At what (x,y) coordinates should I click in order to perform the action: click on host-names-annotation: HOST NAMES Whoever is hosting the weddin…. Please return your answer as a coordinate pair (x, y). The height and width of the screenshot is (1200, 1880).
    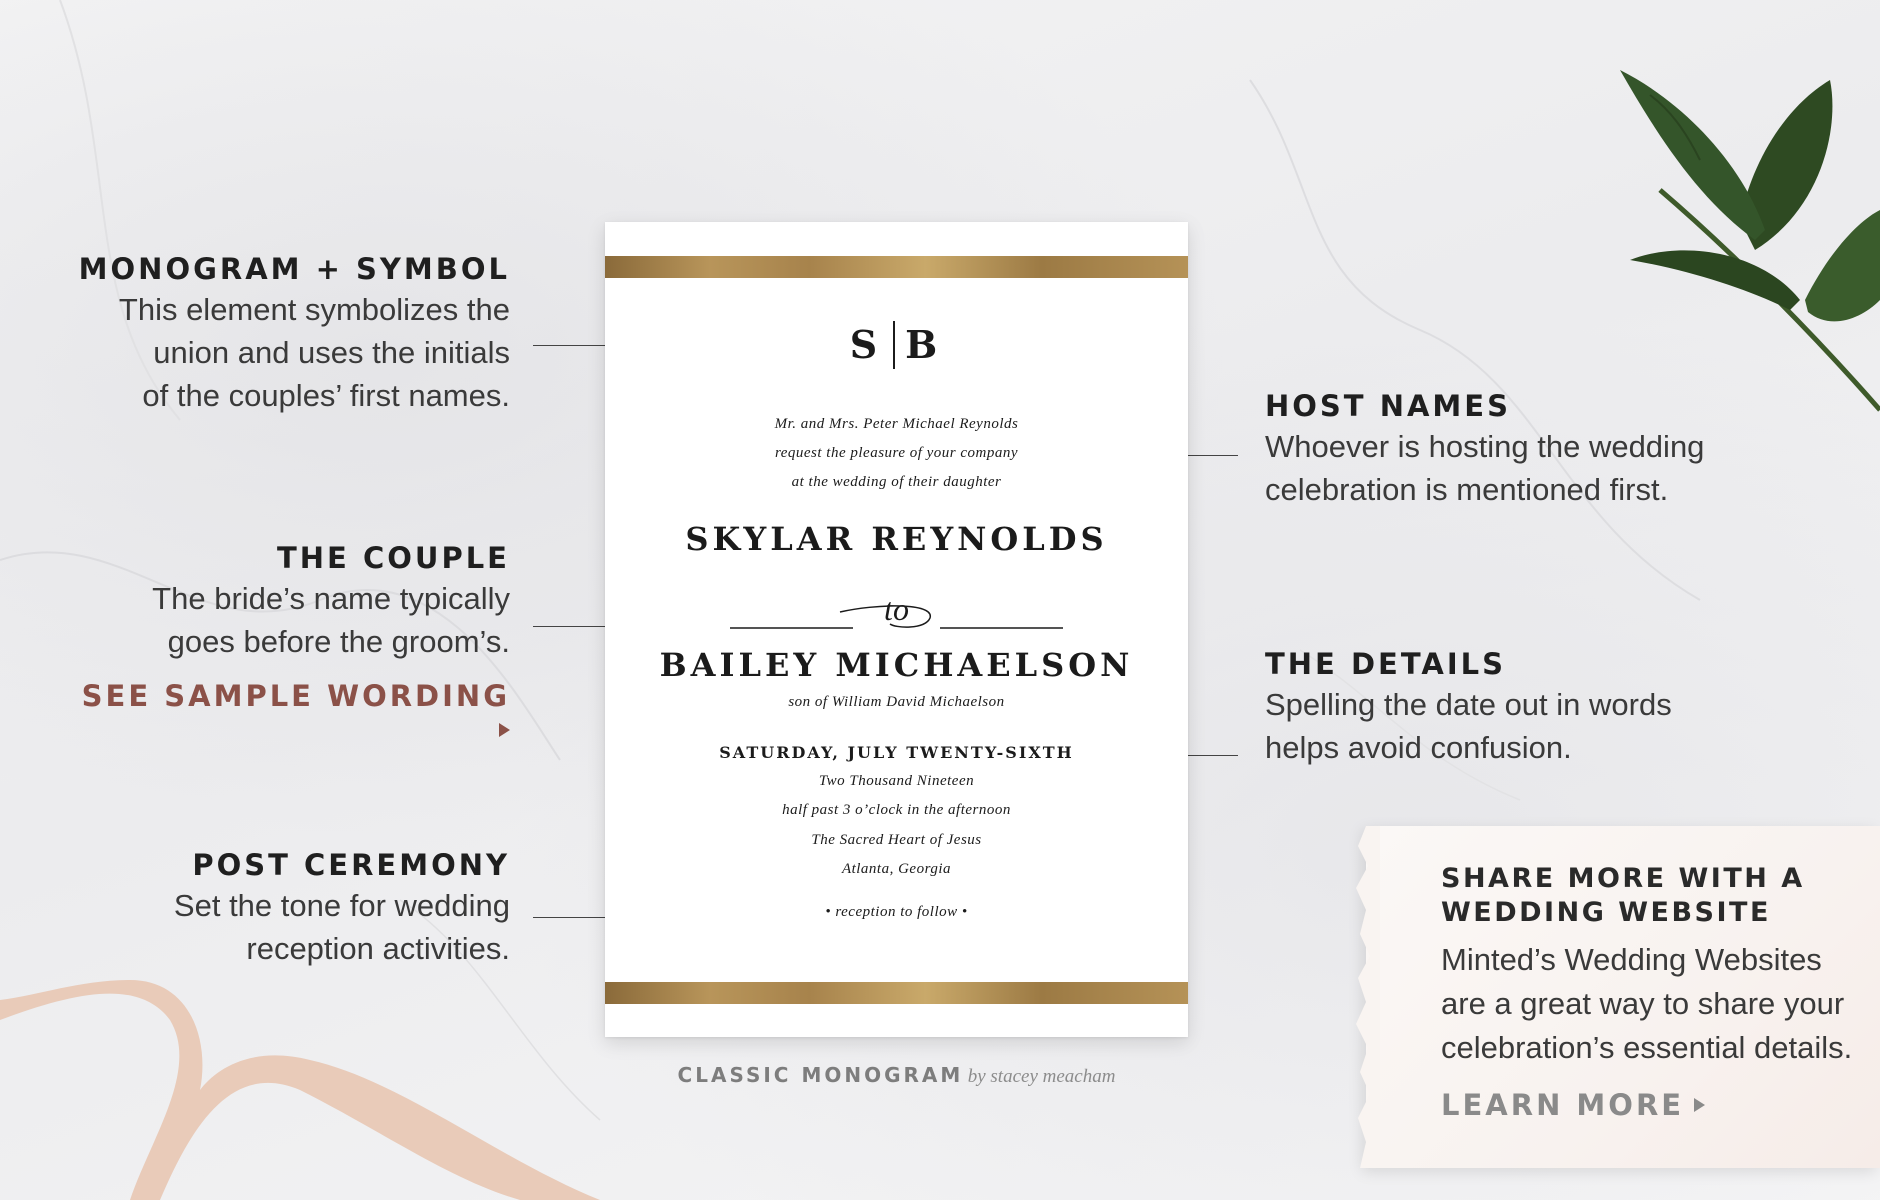
    Looking at the image, I should click on (1525, 449).